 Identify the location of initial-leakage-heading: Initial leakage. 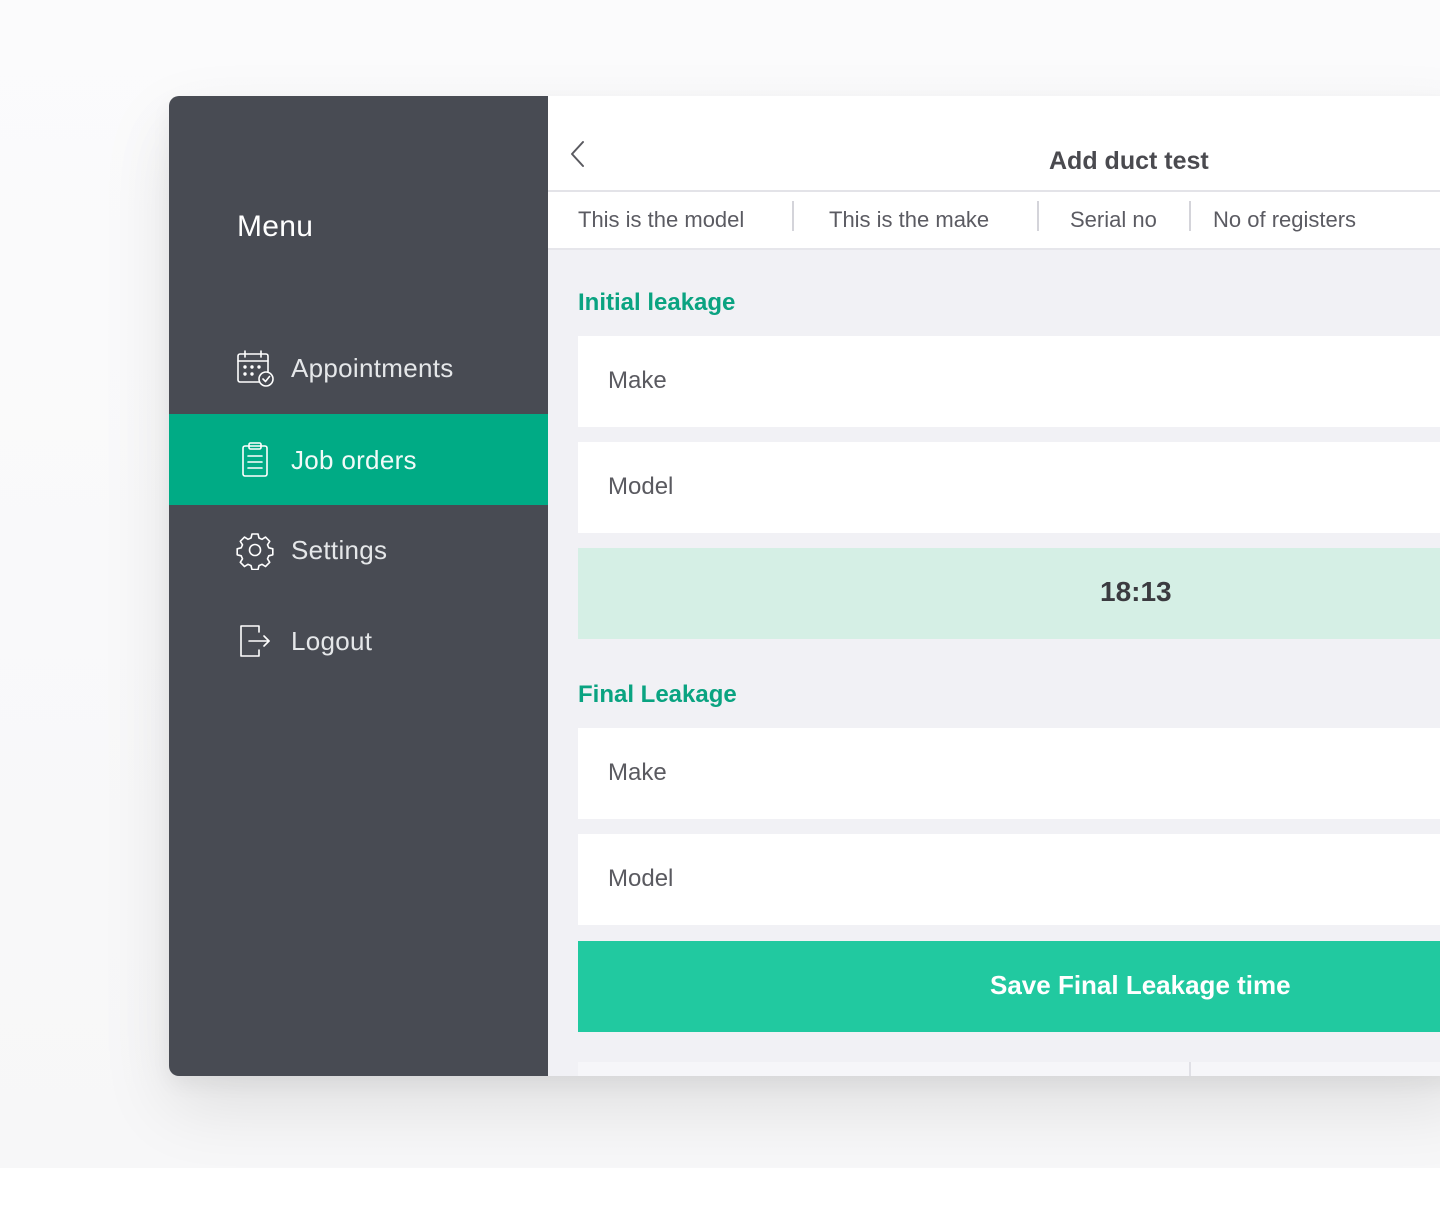
(657, 302).